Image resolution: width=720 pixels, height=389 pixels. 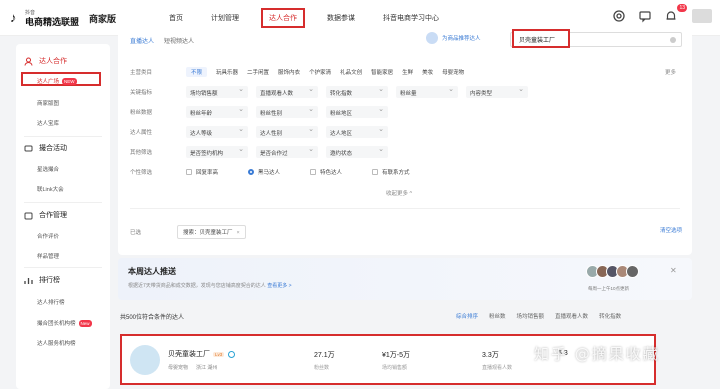 I want to click on chip-category: 美妆, so click(x=427, y=72).